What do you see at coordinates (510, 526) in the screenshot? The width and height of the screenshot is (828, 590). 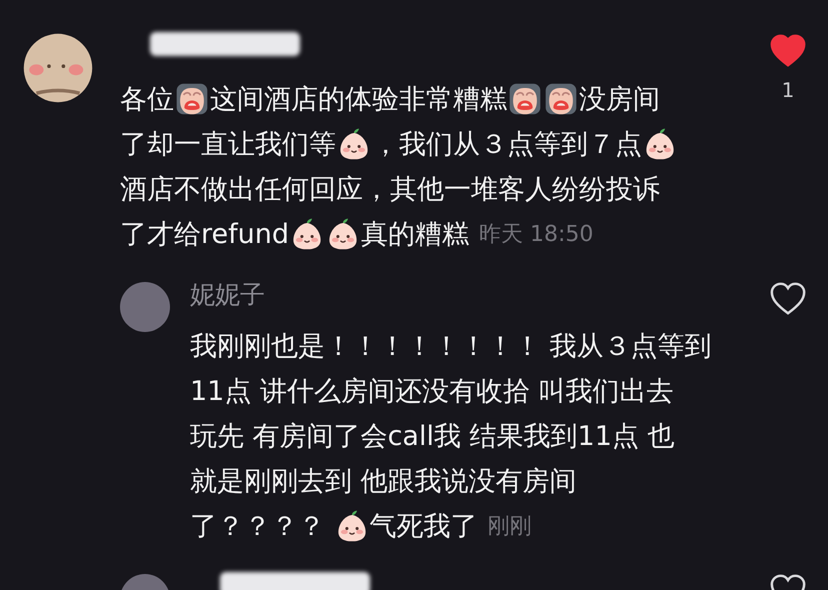 I see `comment-time: 刚刚` at bounding box center [510, 526].